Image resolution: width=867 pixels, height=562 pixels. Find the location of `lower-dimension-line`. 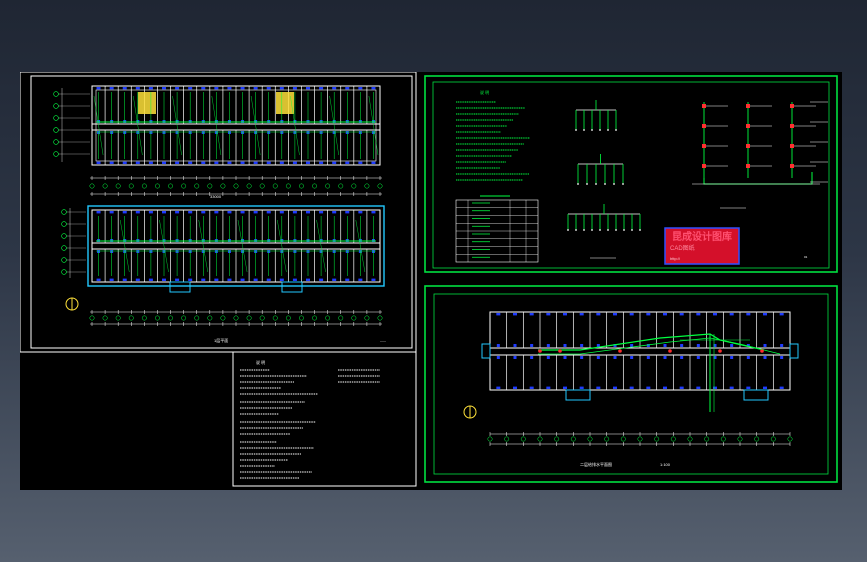

lower-dimension-line is located at coordinates (236, 318).